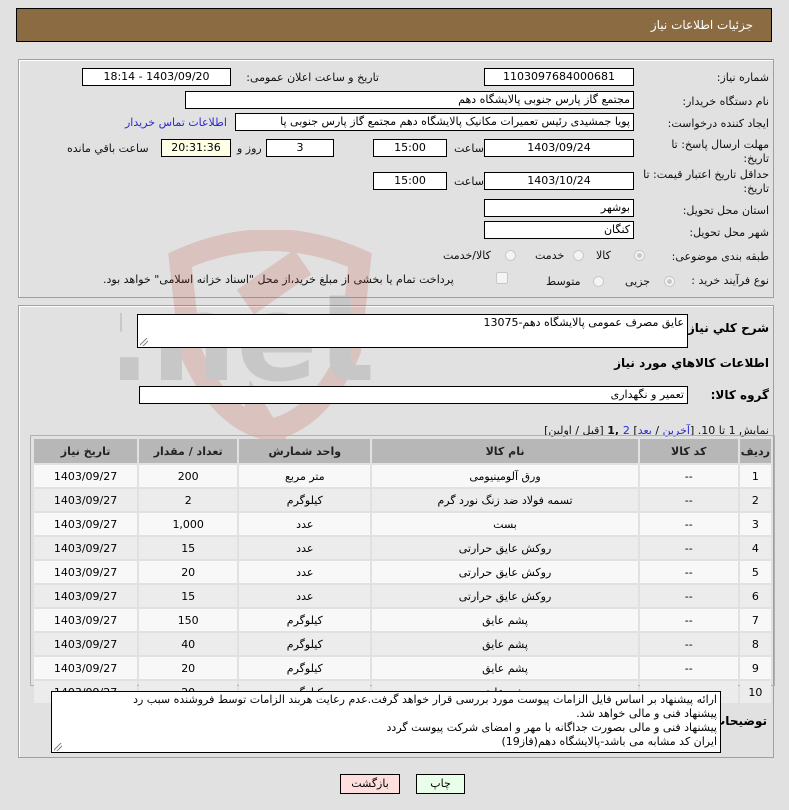 The height and width of the screenshot is (810, 789). Describe the element at coordinates (701, 25) in the screenshot. I see `page-title: جزئیات اطلاعات نیاز` at that location.